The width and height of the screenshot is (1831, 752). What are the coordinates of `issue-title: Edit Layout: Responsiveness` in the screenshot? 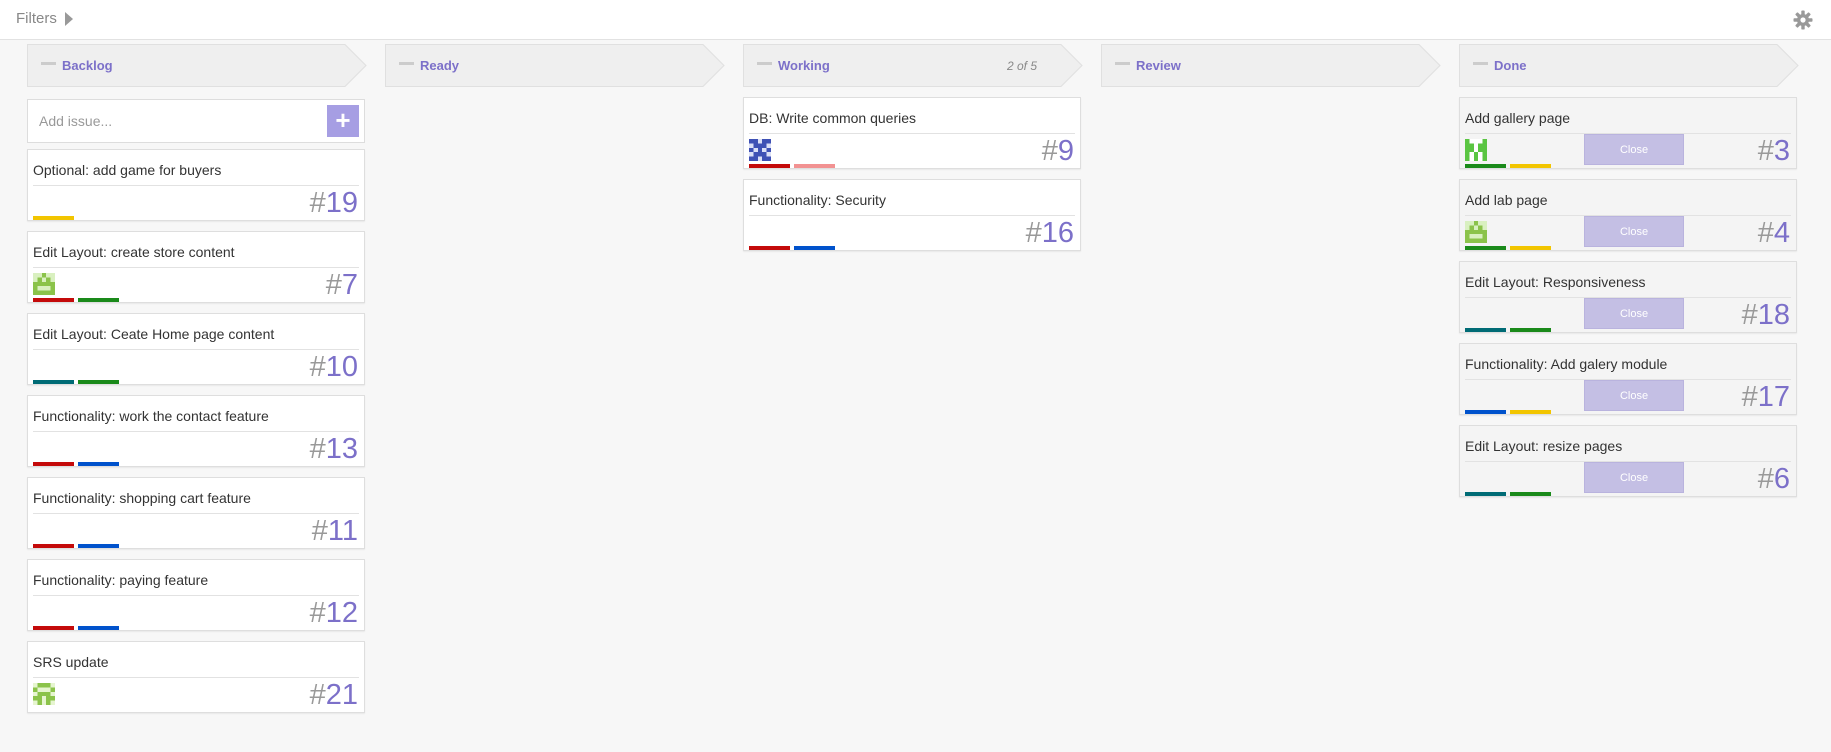 It's located at (1555, 282).